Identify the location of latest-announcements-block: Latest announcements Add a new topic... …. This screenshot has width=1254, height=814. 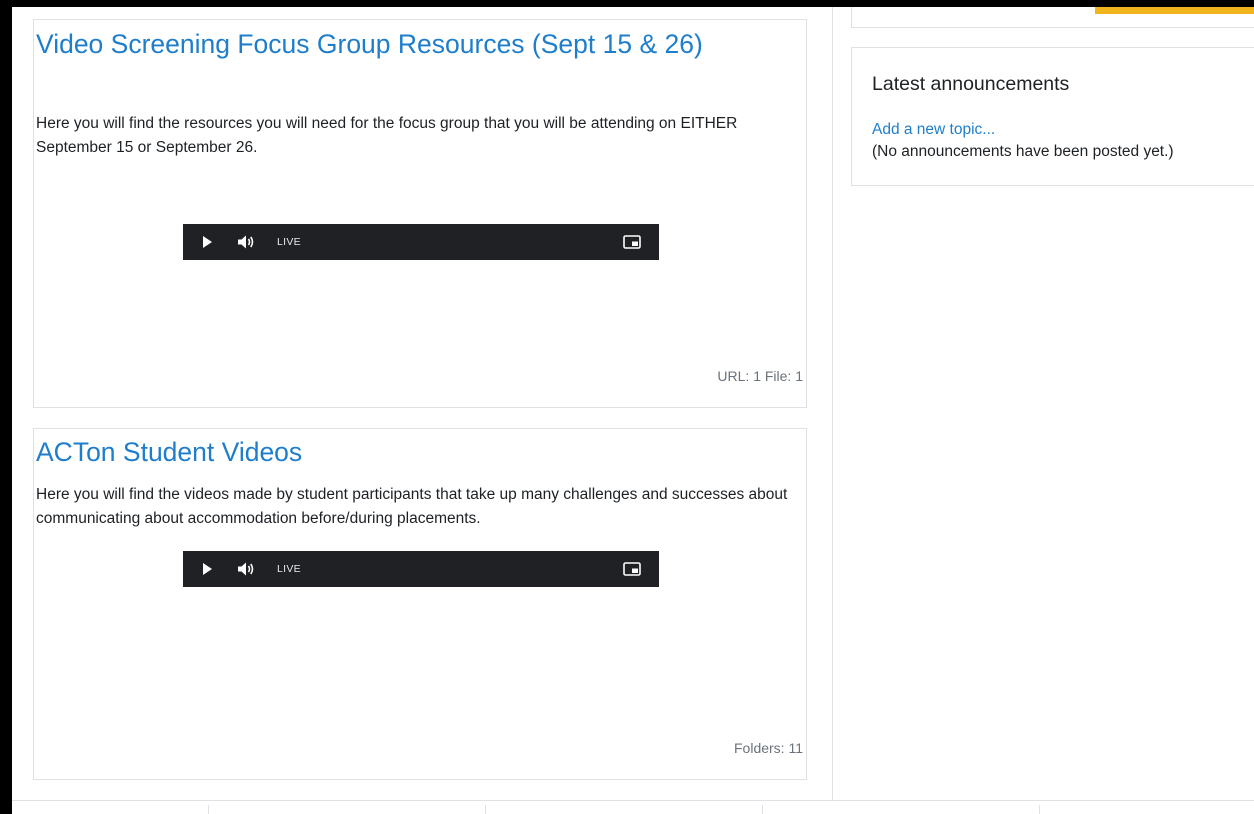
(1052, 116).